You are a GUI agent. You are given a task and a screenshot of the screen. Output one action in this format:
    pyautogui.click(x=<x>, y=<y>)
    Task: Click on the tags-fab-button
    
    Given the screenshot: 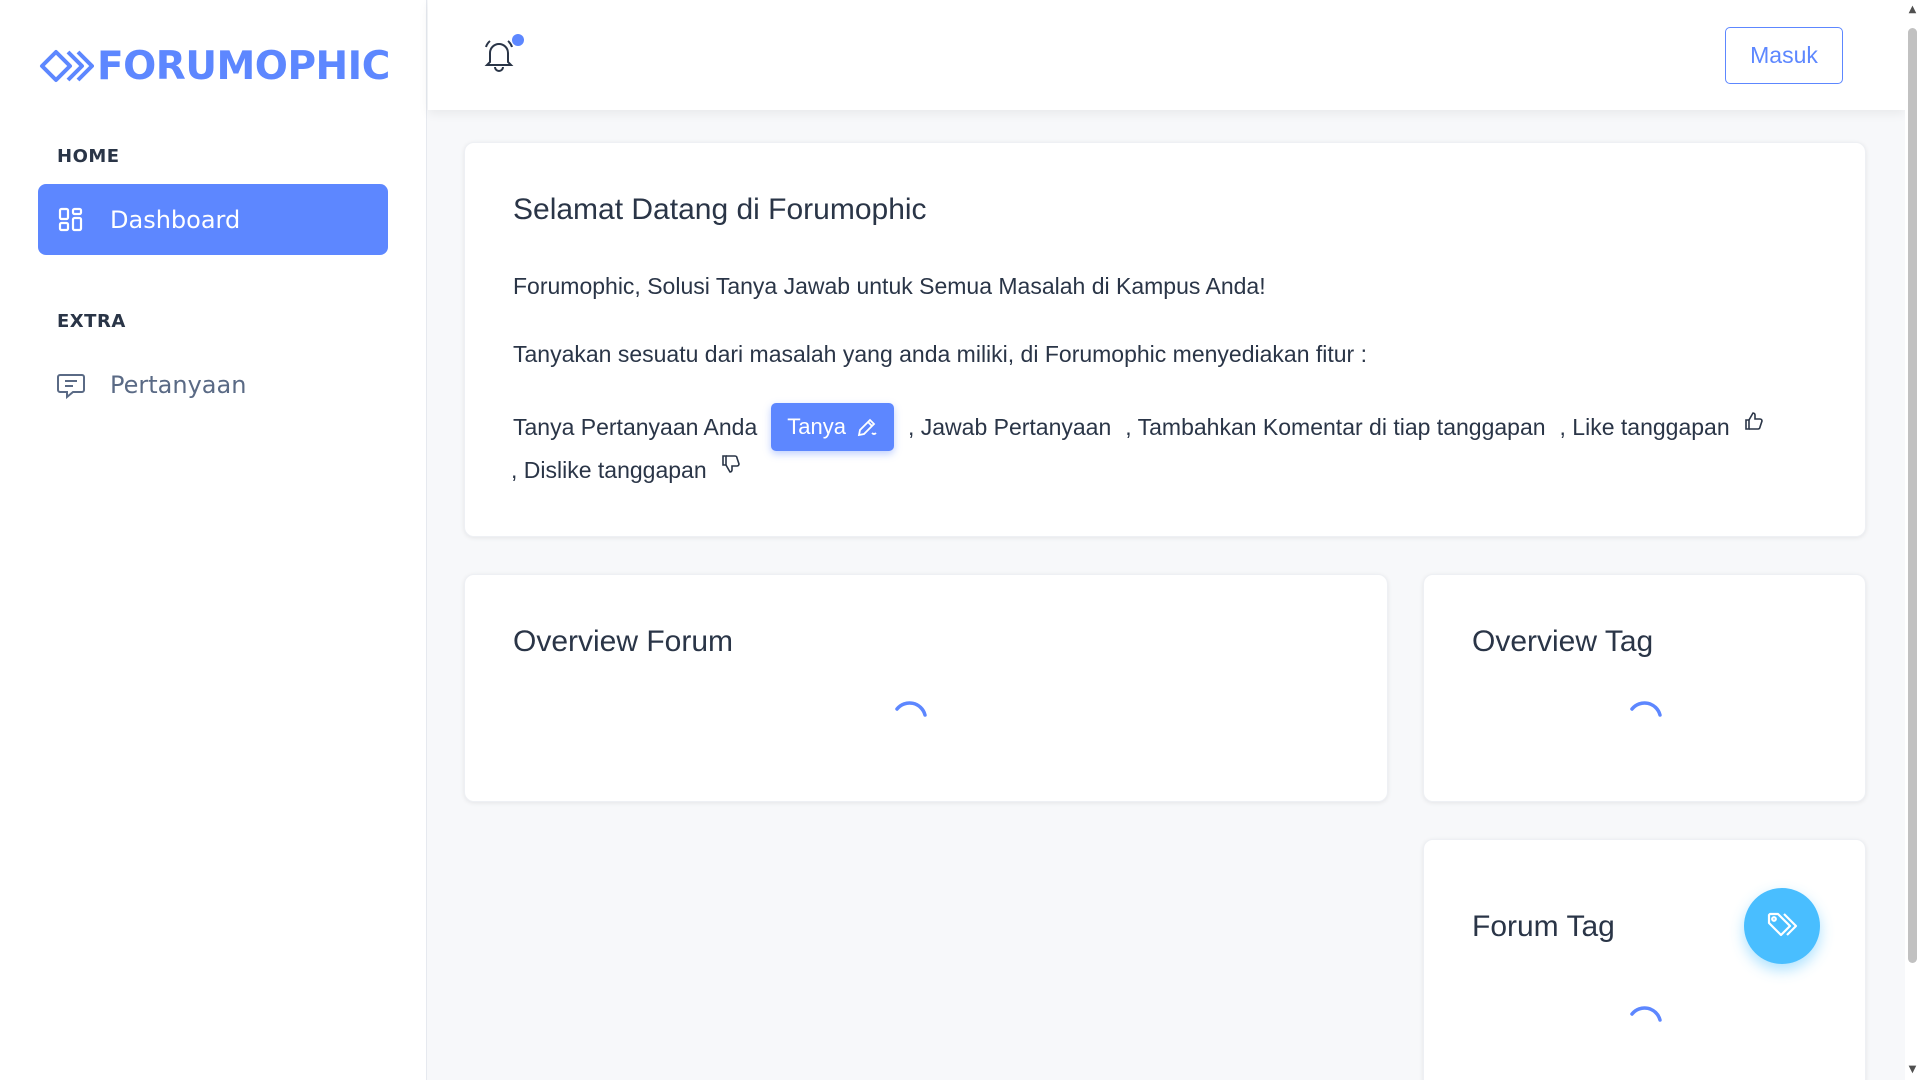 What is the action you would take?
    pyautogui.click(x=1782, y=926)
    